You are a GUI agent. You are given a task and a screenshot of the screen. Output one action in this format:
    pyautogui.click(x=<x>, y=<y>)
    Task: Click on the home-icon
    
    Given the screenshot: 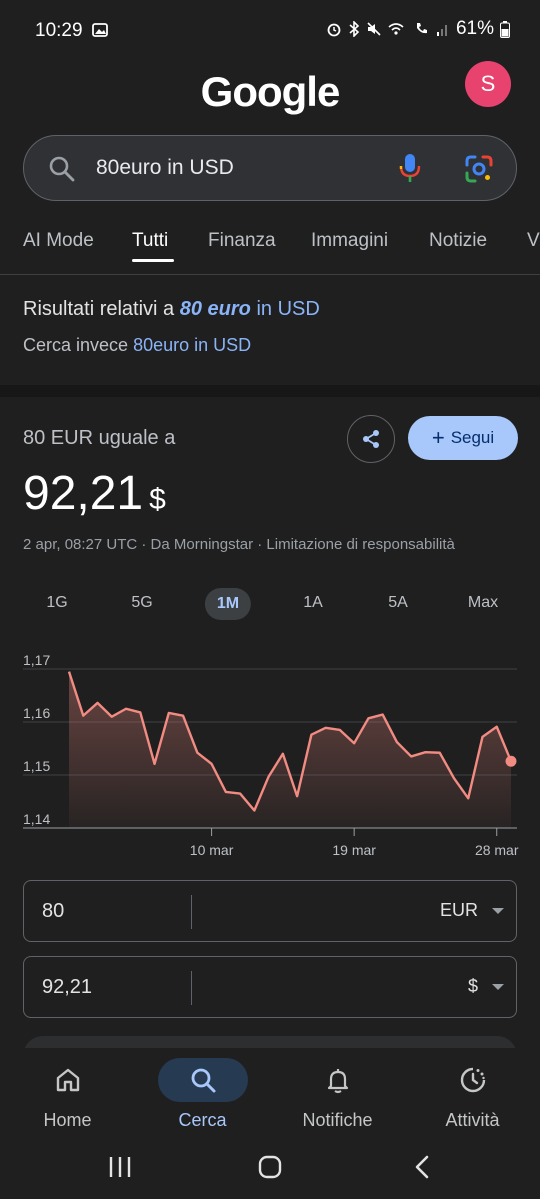 What is the action you would take?
    pyautogui.click(x=67, y=1080)
    